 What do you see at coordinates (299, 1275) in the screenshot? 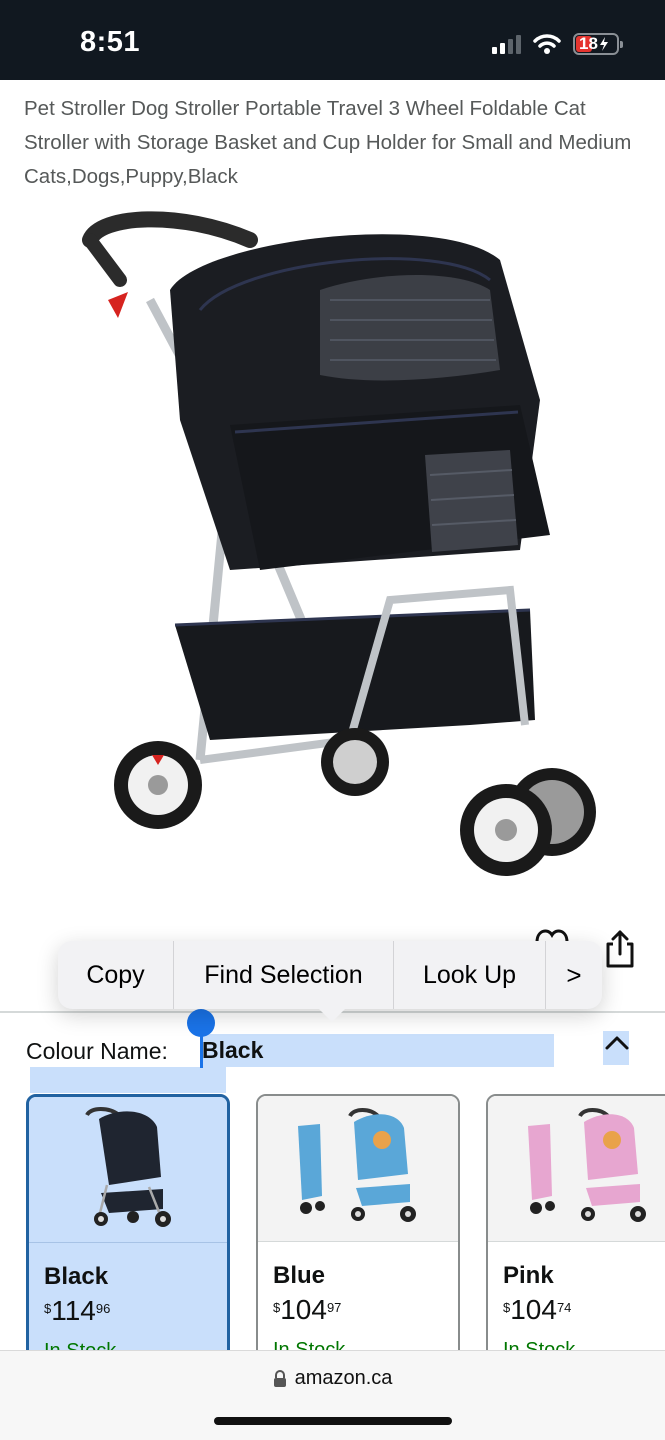
I see `swatch-name: Blue` at bounding box center [299, 1275].